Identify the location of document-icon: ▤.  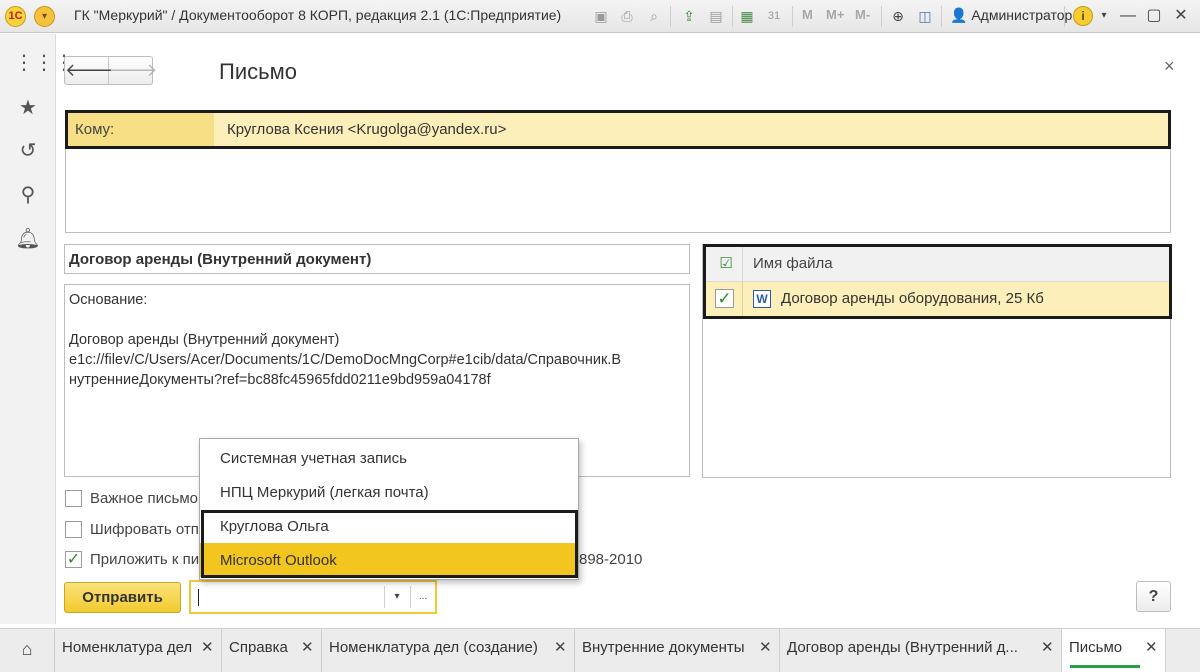
(716, 16).